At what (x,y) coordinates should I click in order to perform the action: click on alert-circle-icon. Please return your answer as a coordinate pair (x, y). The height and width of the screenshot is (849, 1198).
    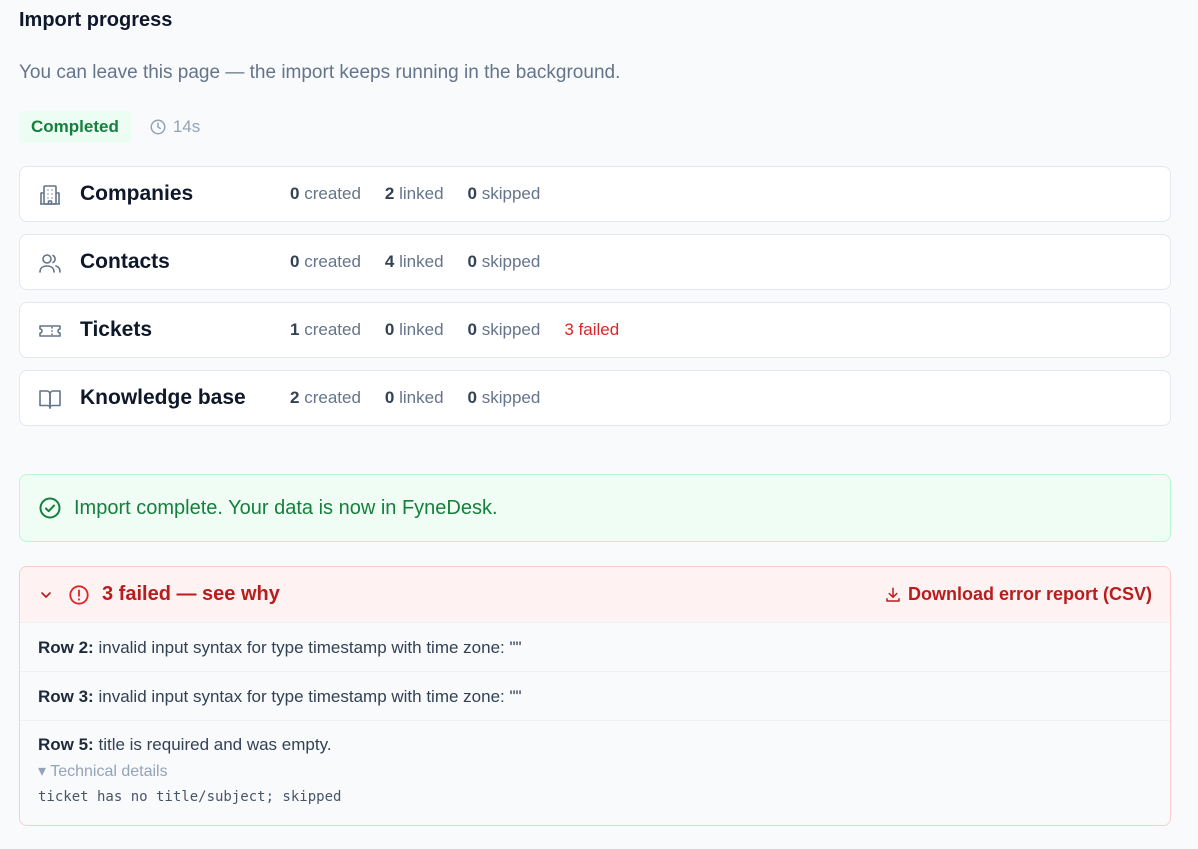
    Looking at the image, I should click on (79, 594).